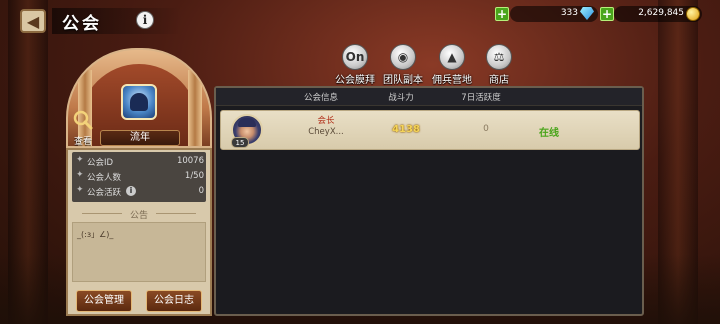 This screenshot has width=720, height=324. What do you see at coordinates (502, 14) in the screenshot?
I see `add-gems-button: +` at bounding box center [502, 14].